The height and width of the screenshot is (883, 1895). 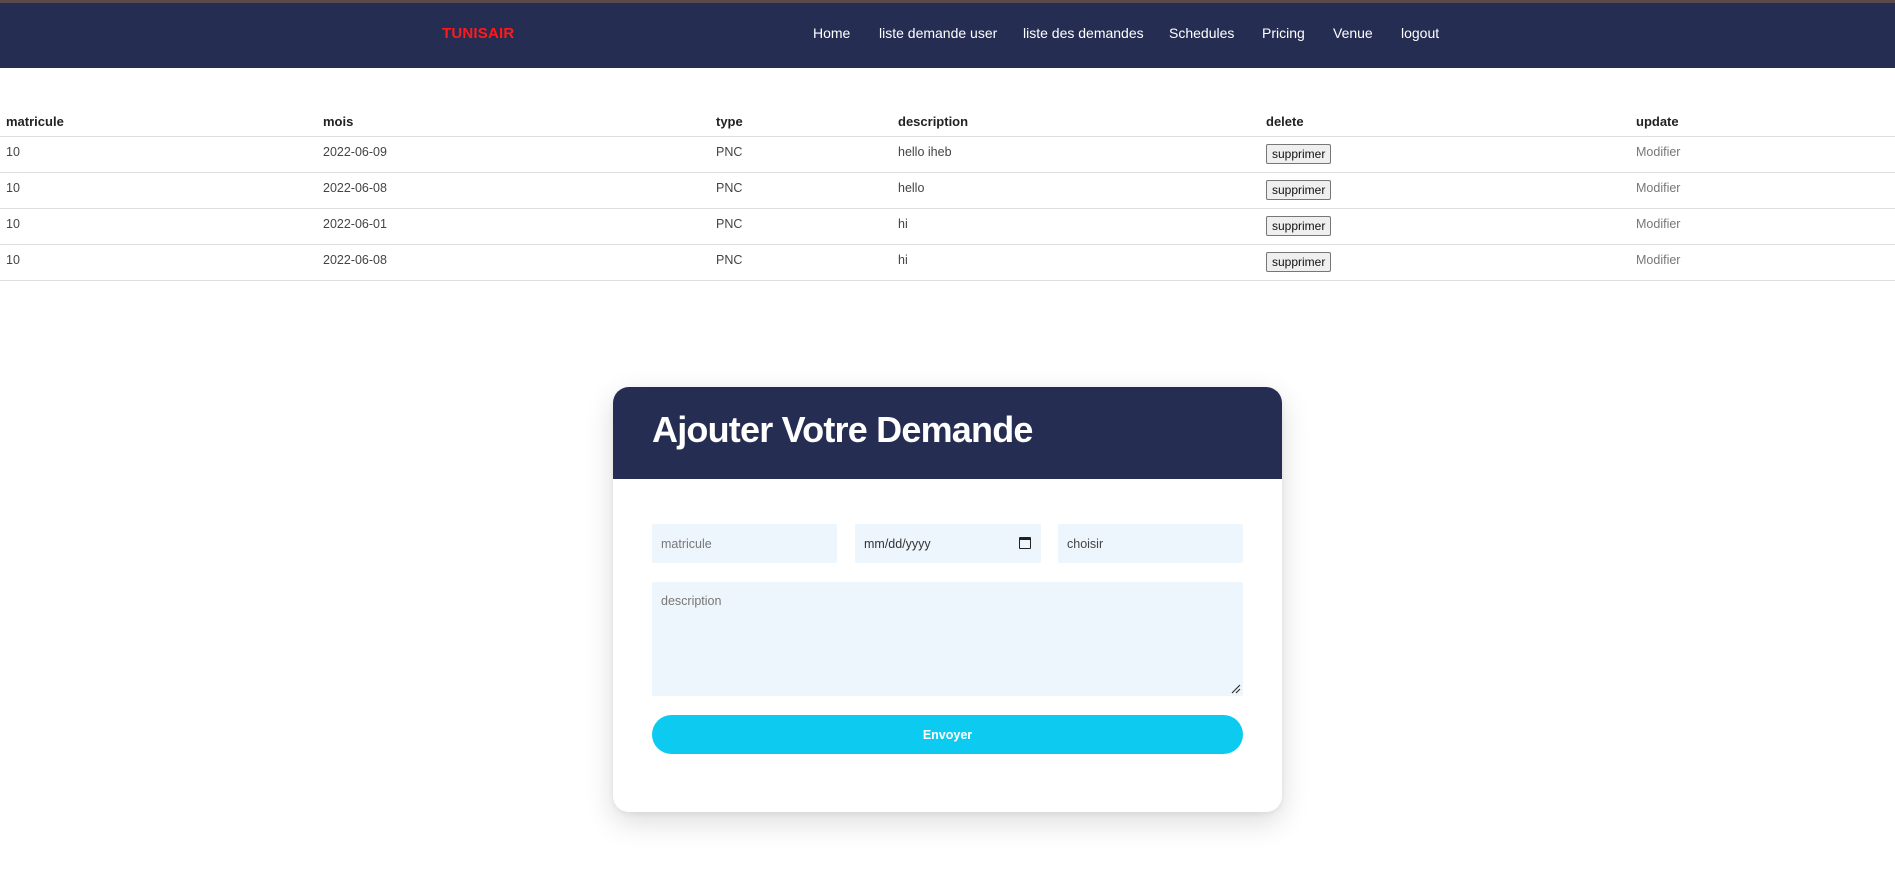 What do you see at coordinates (948, 543) in the screenshot?
I see `date-input: mm/dd/yyyy` at bounding box center [948, 543].